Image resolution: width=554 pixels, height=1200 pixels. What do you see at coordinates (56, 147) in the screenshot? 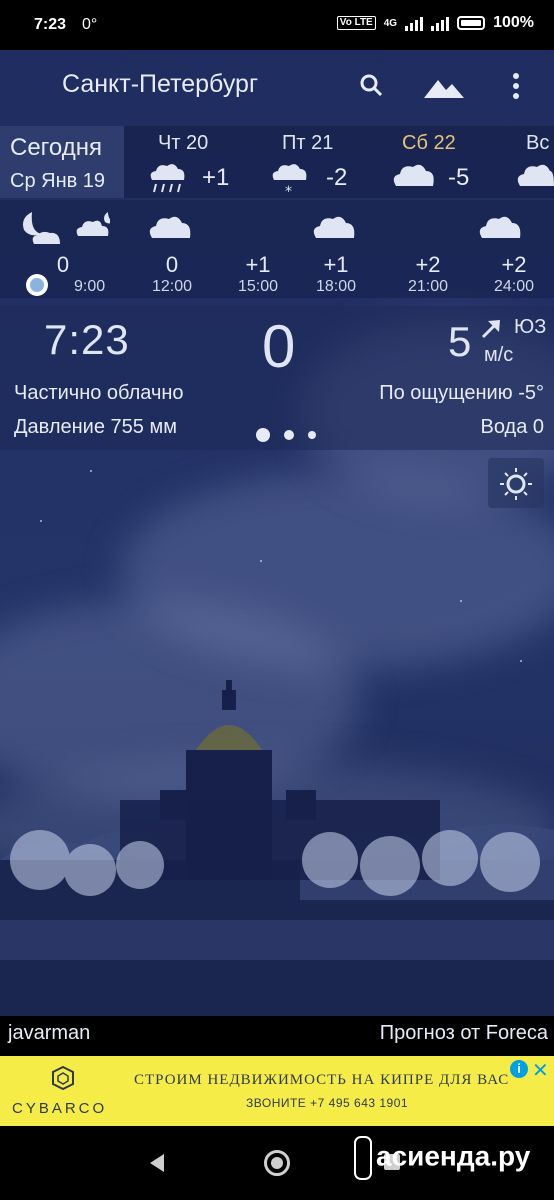
I see `today-label: Сегодня` at bounding box center [56, 147].